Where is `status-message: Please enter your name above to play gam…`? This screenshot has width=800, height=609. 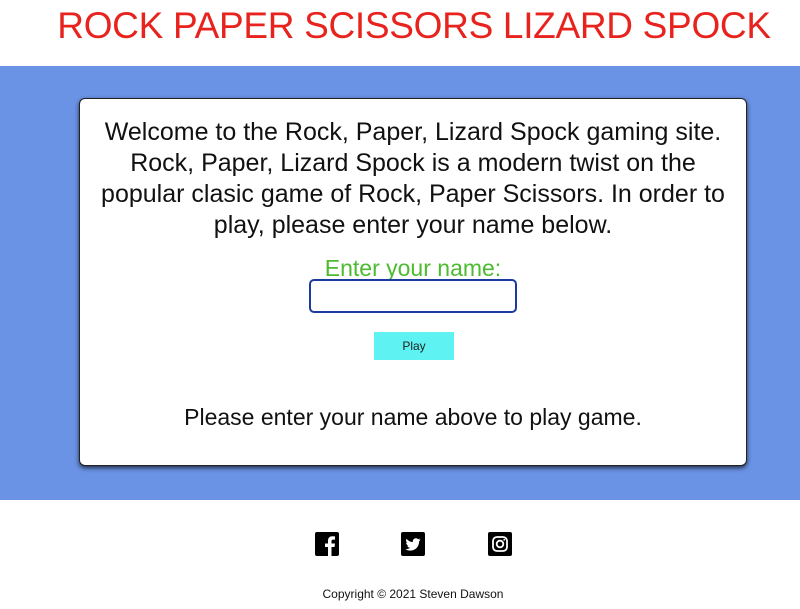 status-message: Please enter your name above to play gam… is located at coordinates (413, 417).